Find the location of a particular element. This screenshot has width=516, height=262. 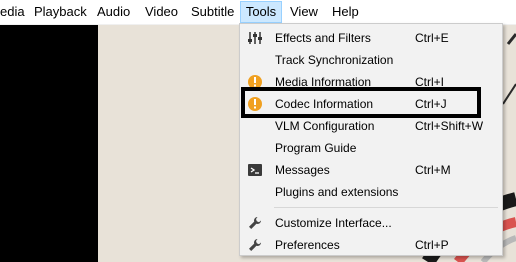

menu-item-label: VLM Configuration is located at coordinates (325, 126).